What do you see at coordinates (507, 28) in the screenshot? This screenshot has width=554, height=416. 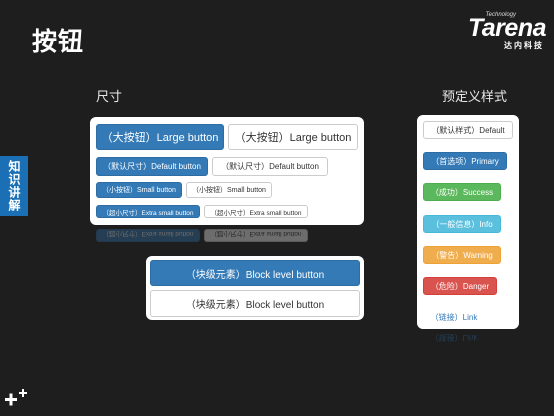 I see `logo-main-text: Tarena` at bounding box center [507, 28].